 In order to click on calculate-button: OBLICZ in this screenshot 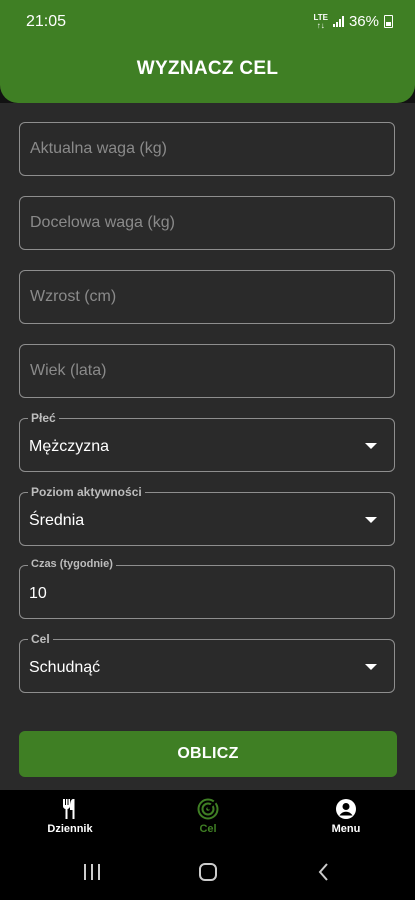, I will do `click(208, 754)`.